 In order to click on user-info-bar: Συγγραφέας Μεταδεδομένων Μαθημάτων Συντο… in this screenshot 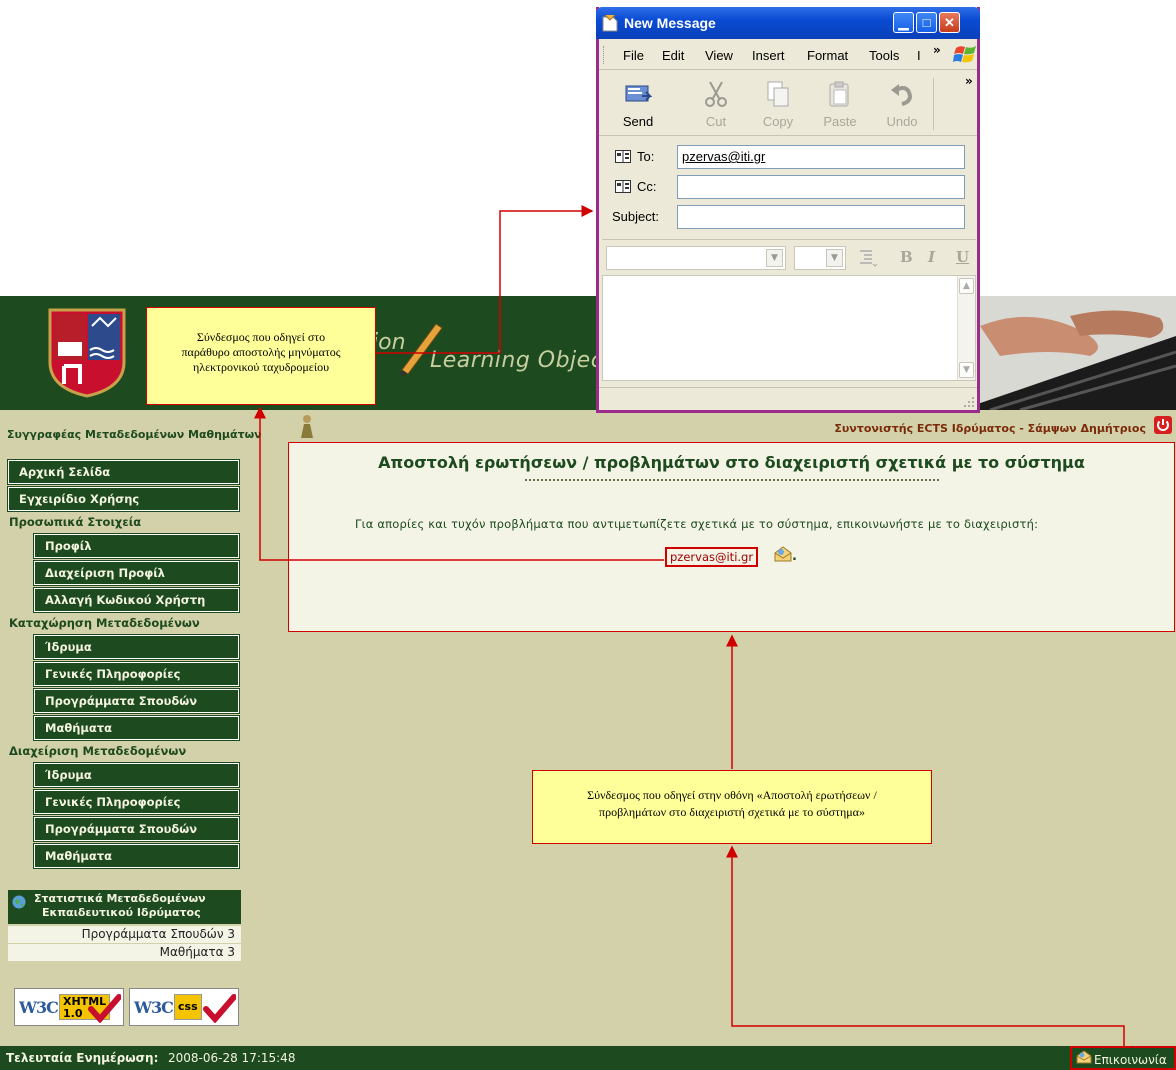, I will do `click(588, 425)`.